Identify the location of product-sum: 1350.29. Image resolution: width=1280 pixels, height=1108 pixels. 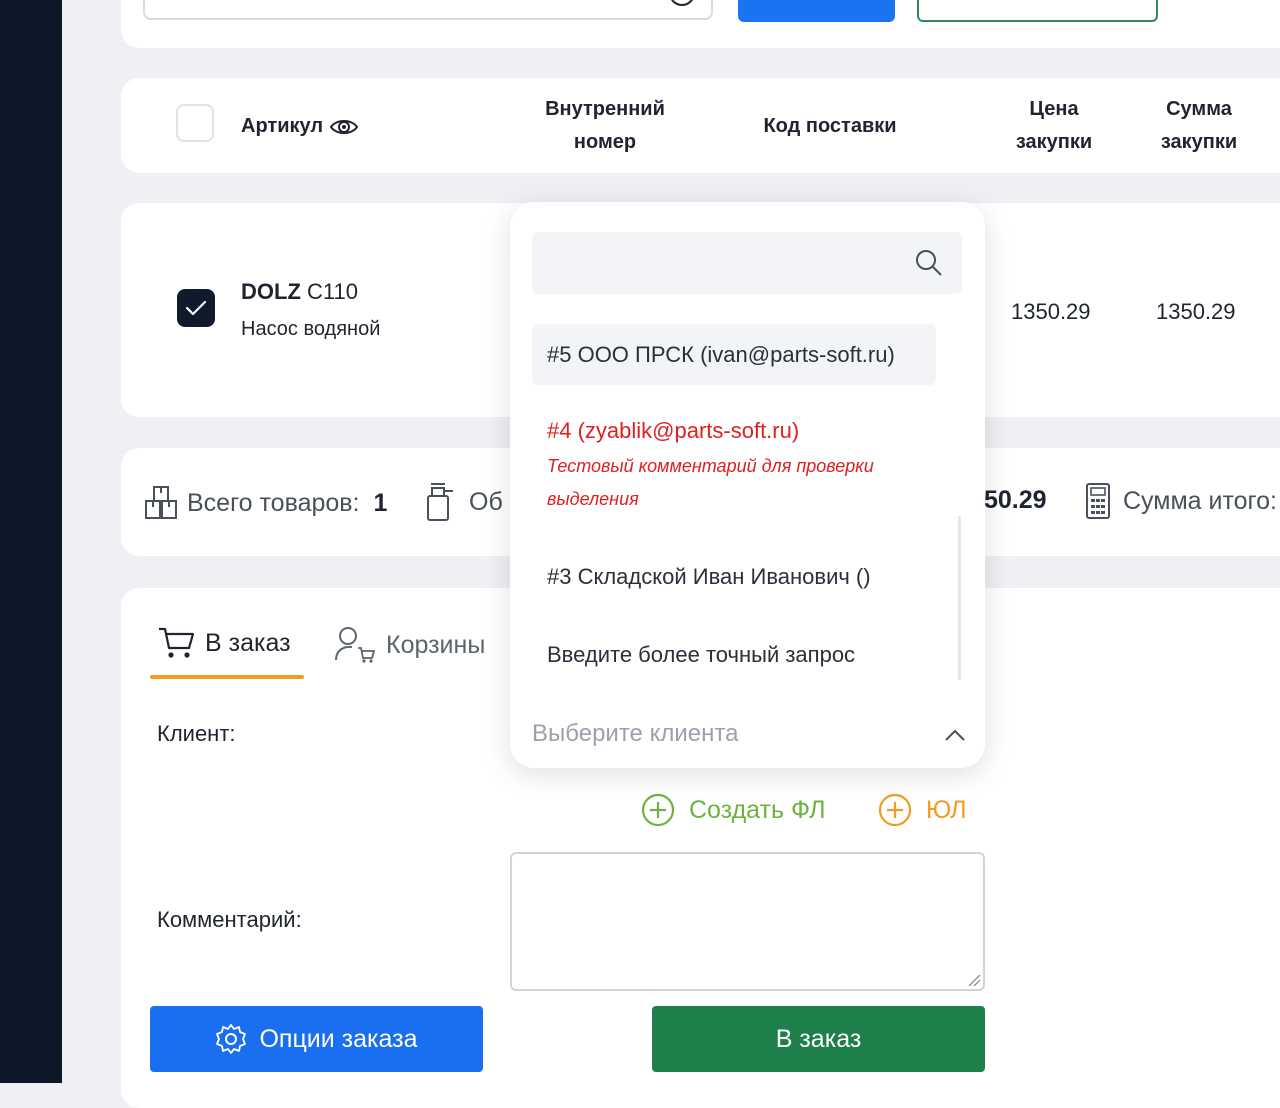
(1196, 311).